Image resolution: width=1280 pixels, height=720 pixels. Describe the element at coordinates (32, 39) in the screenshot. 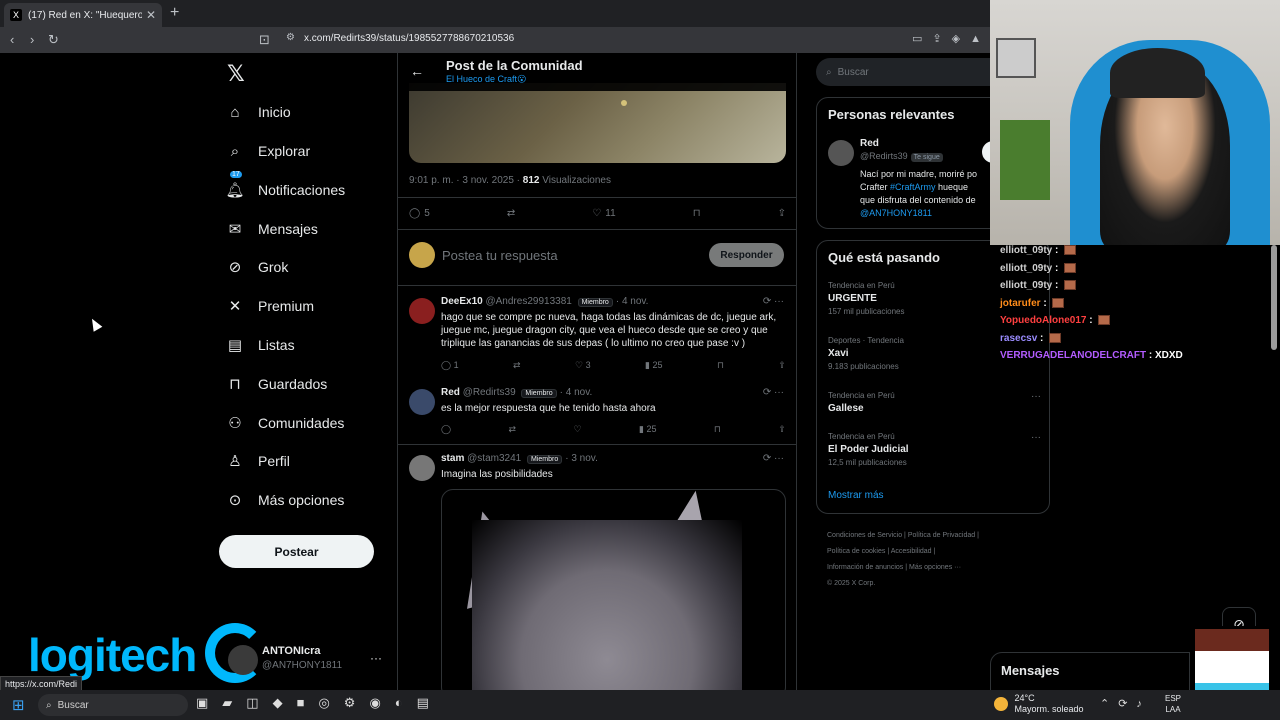

I see `forward-icon: ›` at that location.